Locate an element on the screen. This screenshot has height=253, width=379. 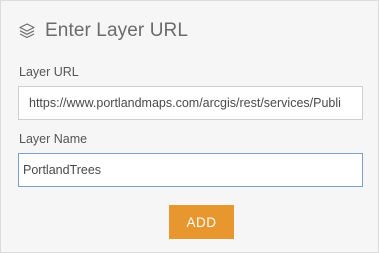
layers-icon is located at coordinates (27, 31).